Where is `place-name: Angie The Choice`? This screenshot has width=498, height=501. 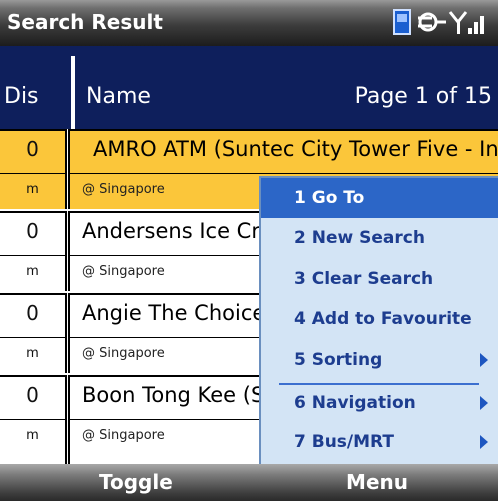 place-name: Angie The Choice is located at coordinates (174, 313).